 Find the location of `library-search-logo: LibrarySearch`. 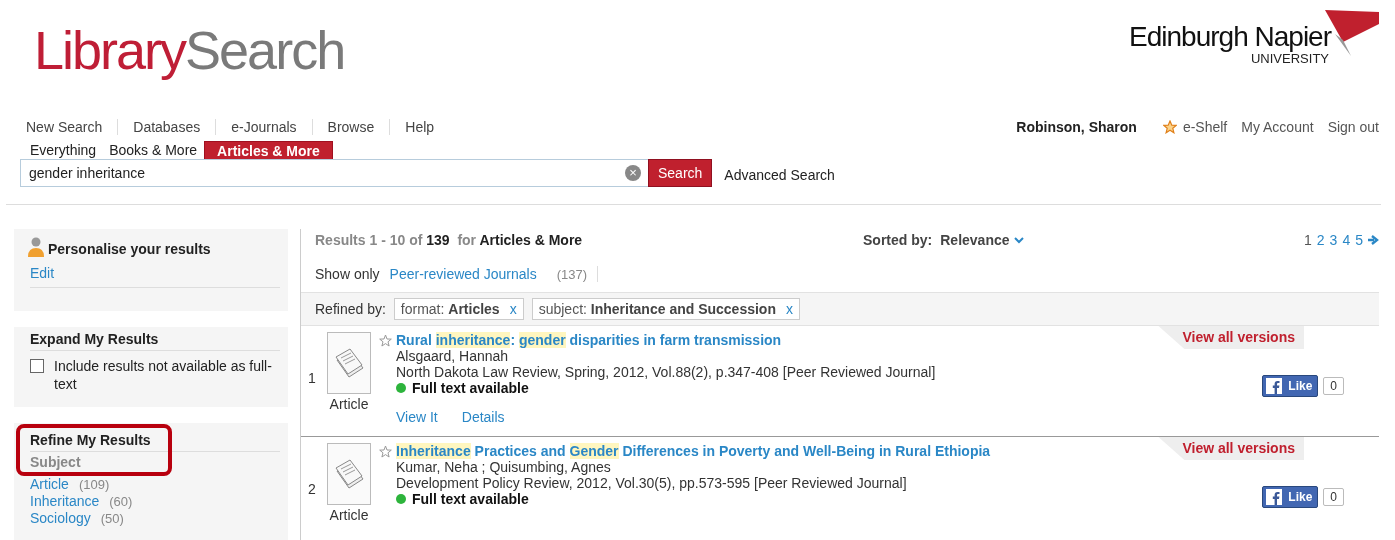

library-search-logo: LibrarySearch is located at coordinates (189, 50).